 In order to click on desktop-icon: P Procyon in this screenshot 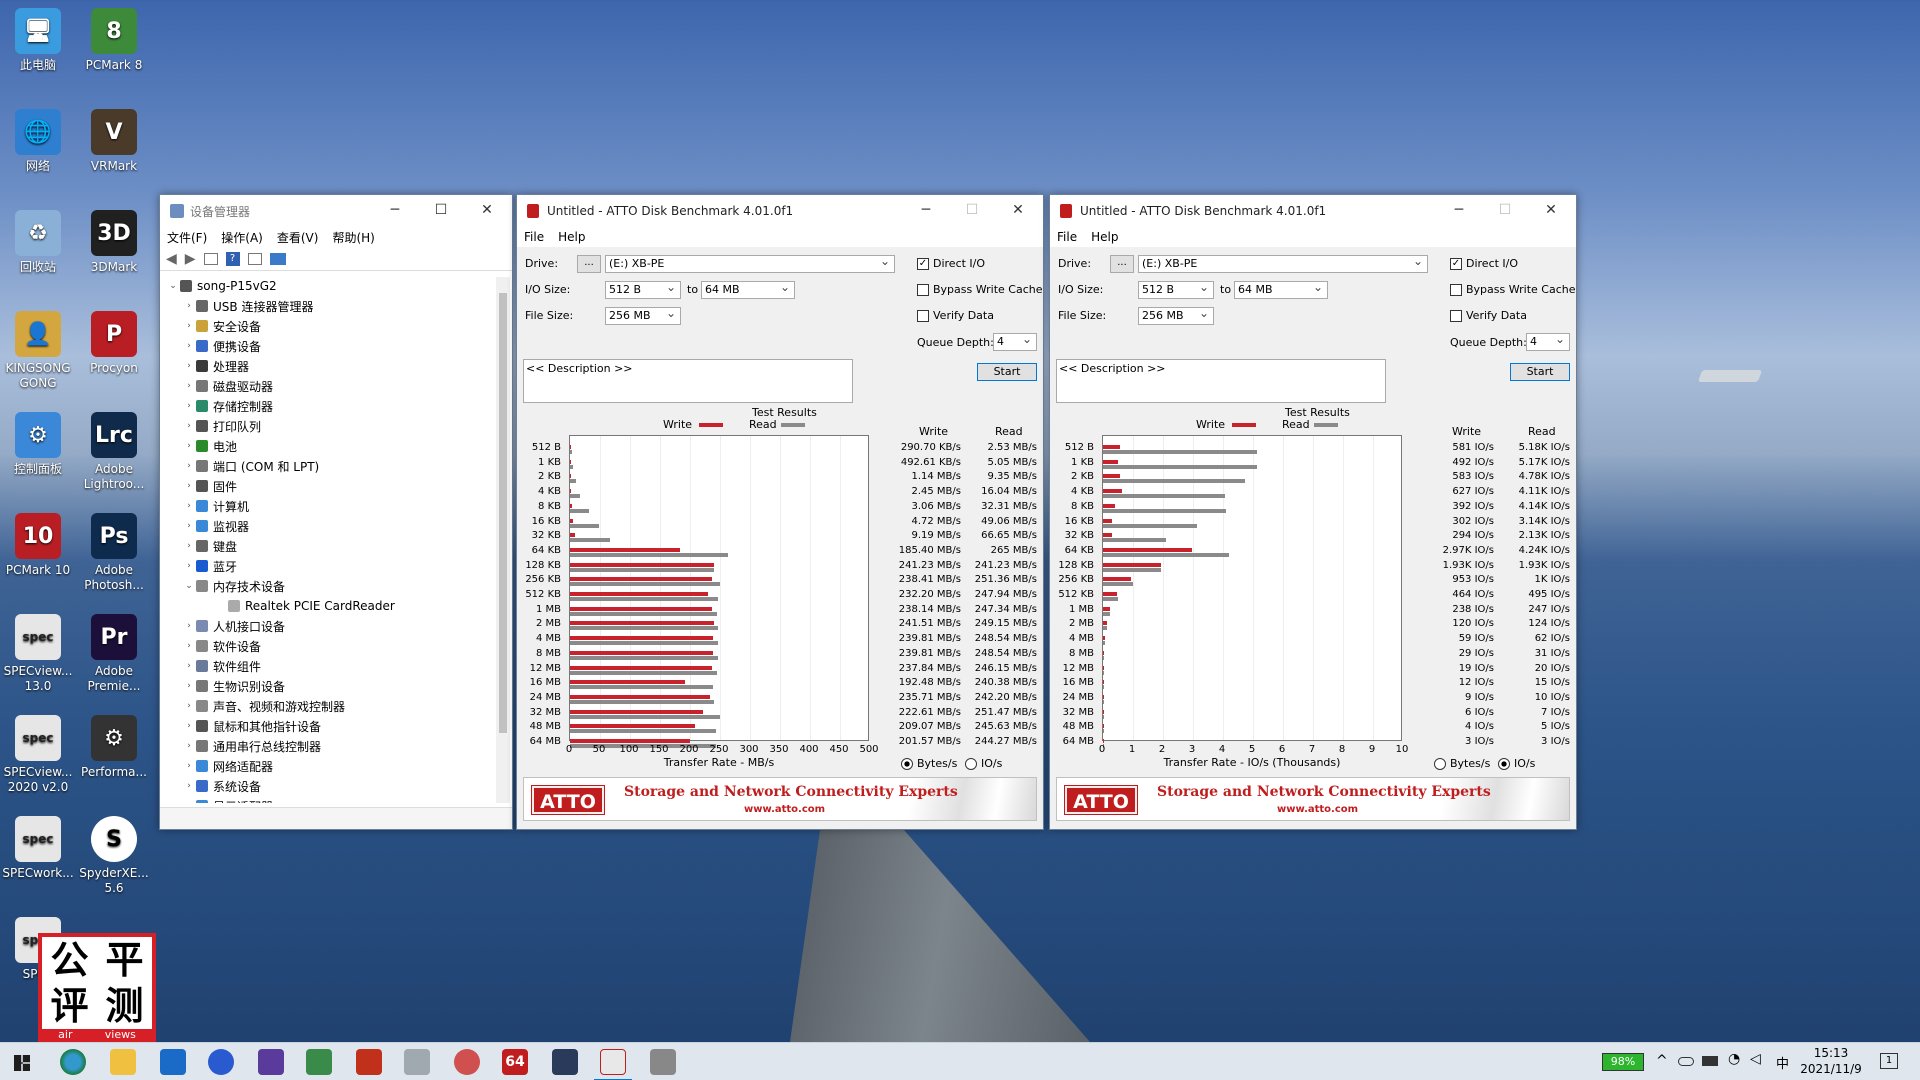, I will do `click(114, 343)`.